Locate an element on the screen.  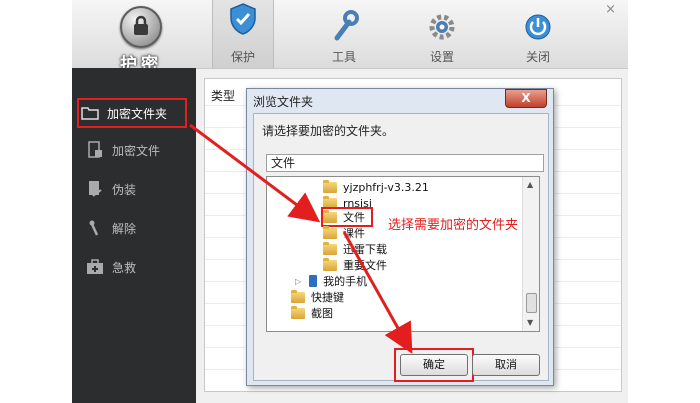
sidebar-item-encrypt-file: 加密文件 is located at coordinates (134, 150).